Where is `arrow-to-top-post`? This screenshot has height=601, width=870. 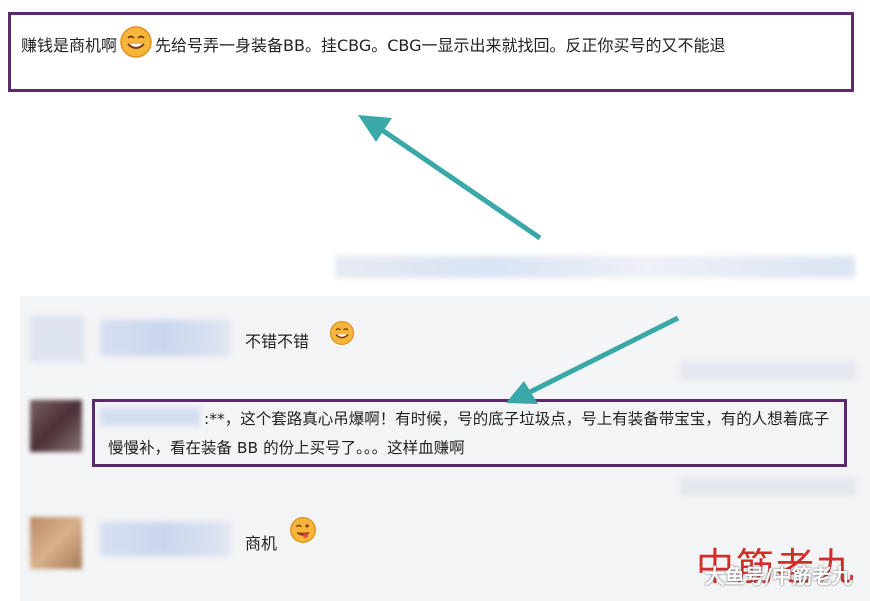
arrow-to-top-post is located at coordinates (450, 178).